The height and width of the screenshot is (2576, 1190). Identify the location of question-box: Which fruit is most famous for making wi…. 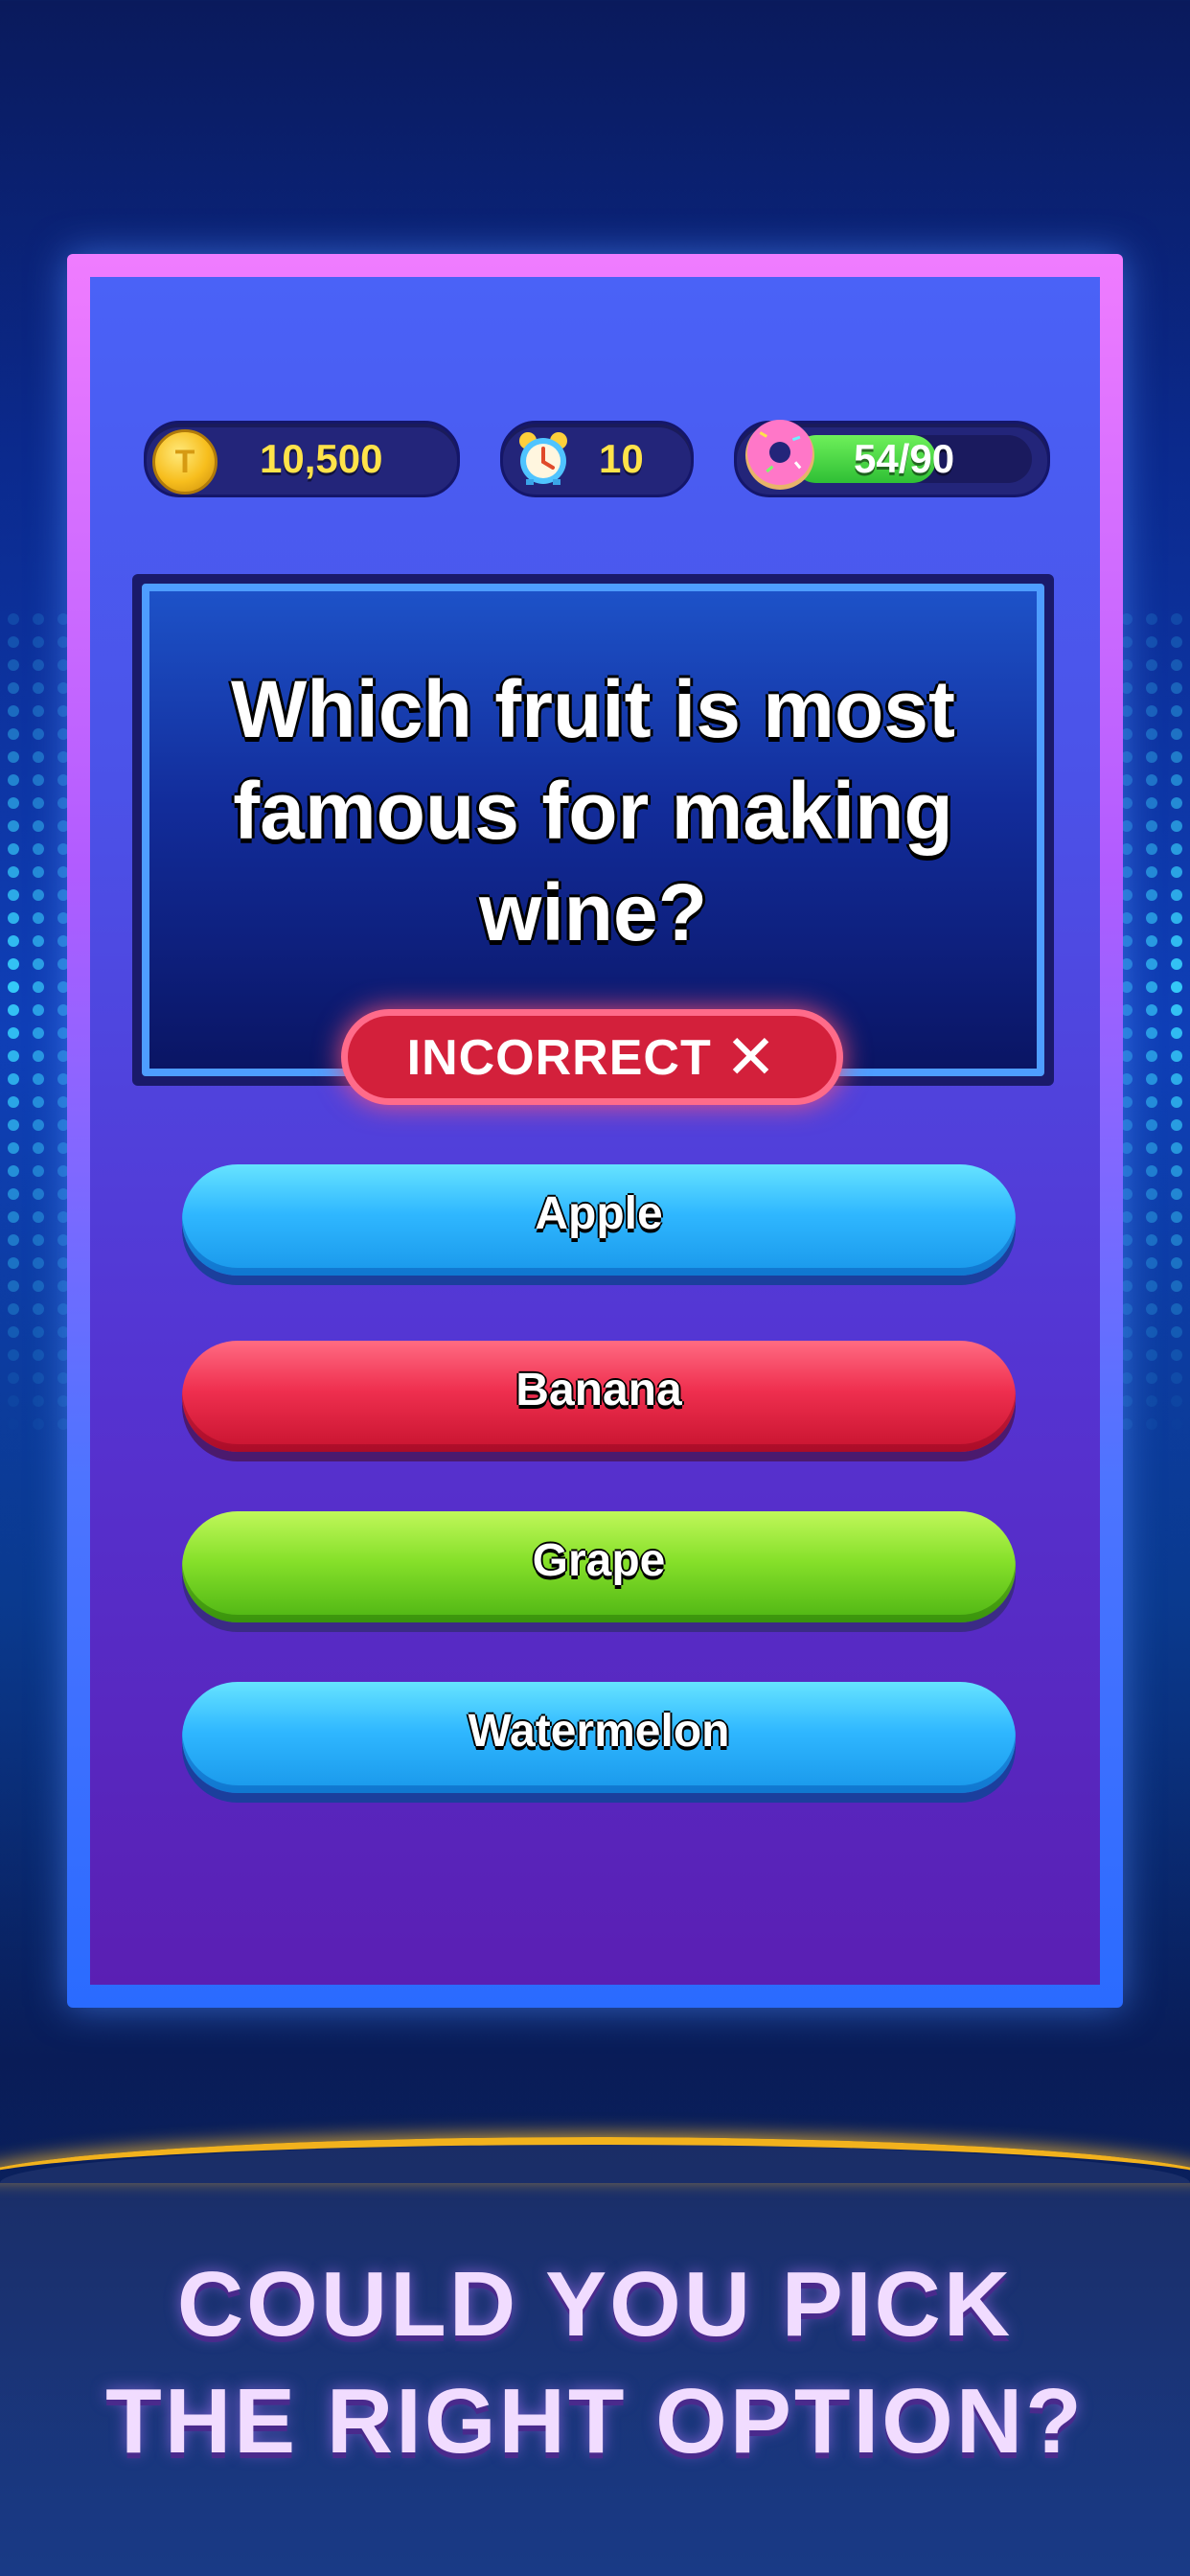
(593, 830).